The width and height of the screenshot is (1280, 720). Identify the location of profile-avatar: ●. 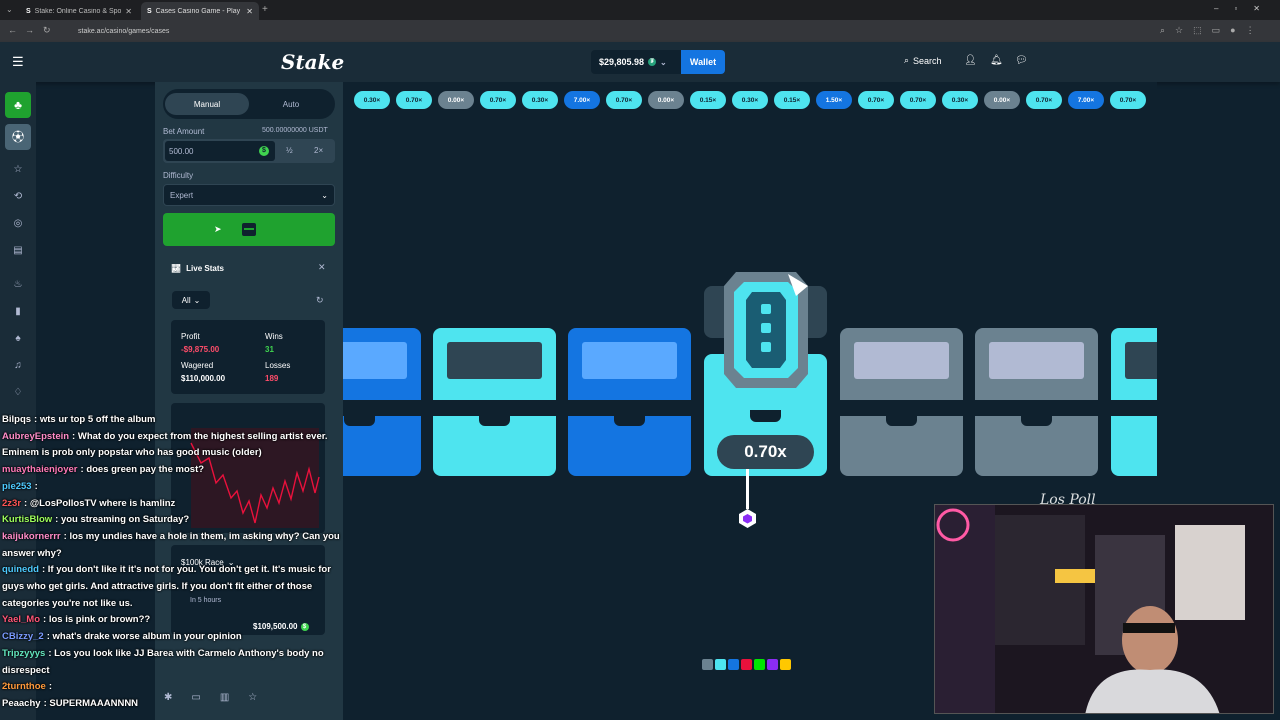
(1232, 30).